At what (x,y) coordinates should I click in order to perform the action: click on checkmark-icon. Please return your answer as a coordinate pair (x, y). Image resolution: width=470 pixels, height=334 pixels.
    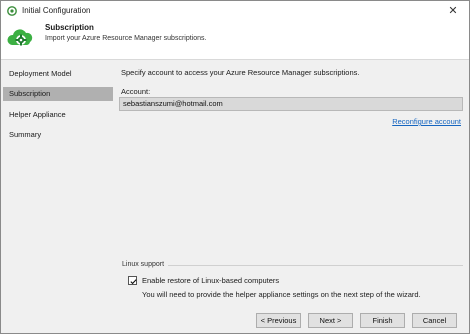
    Looking at the image, I should click on (133, 282).